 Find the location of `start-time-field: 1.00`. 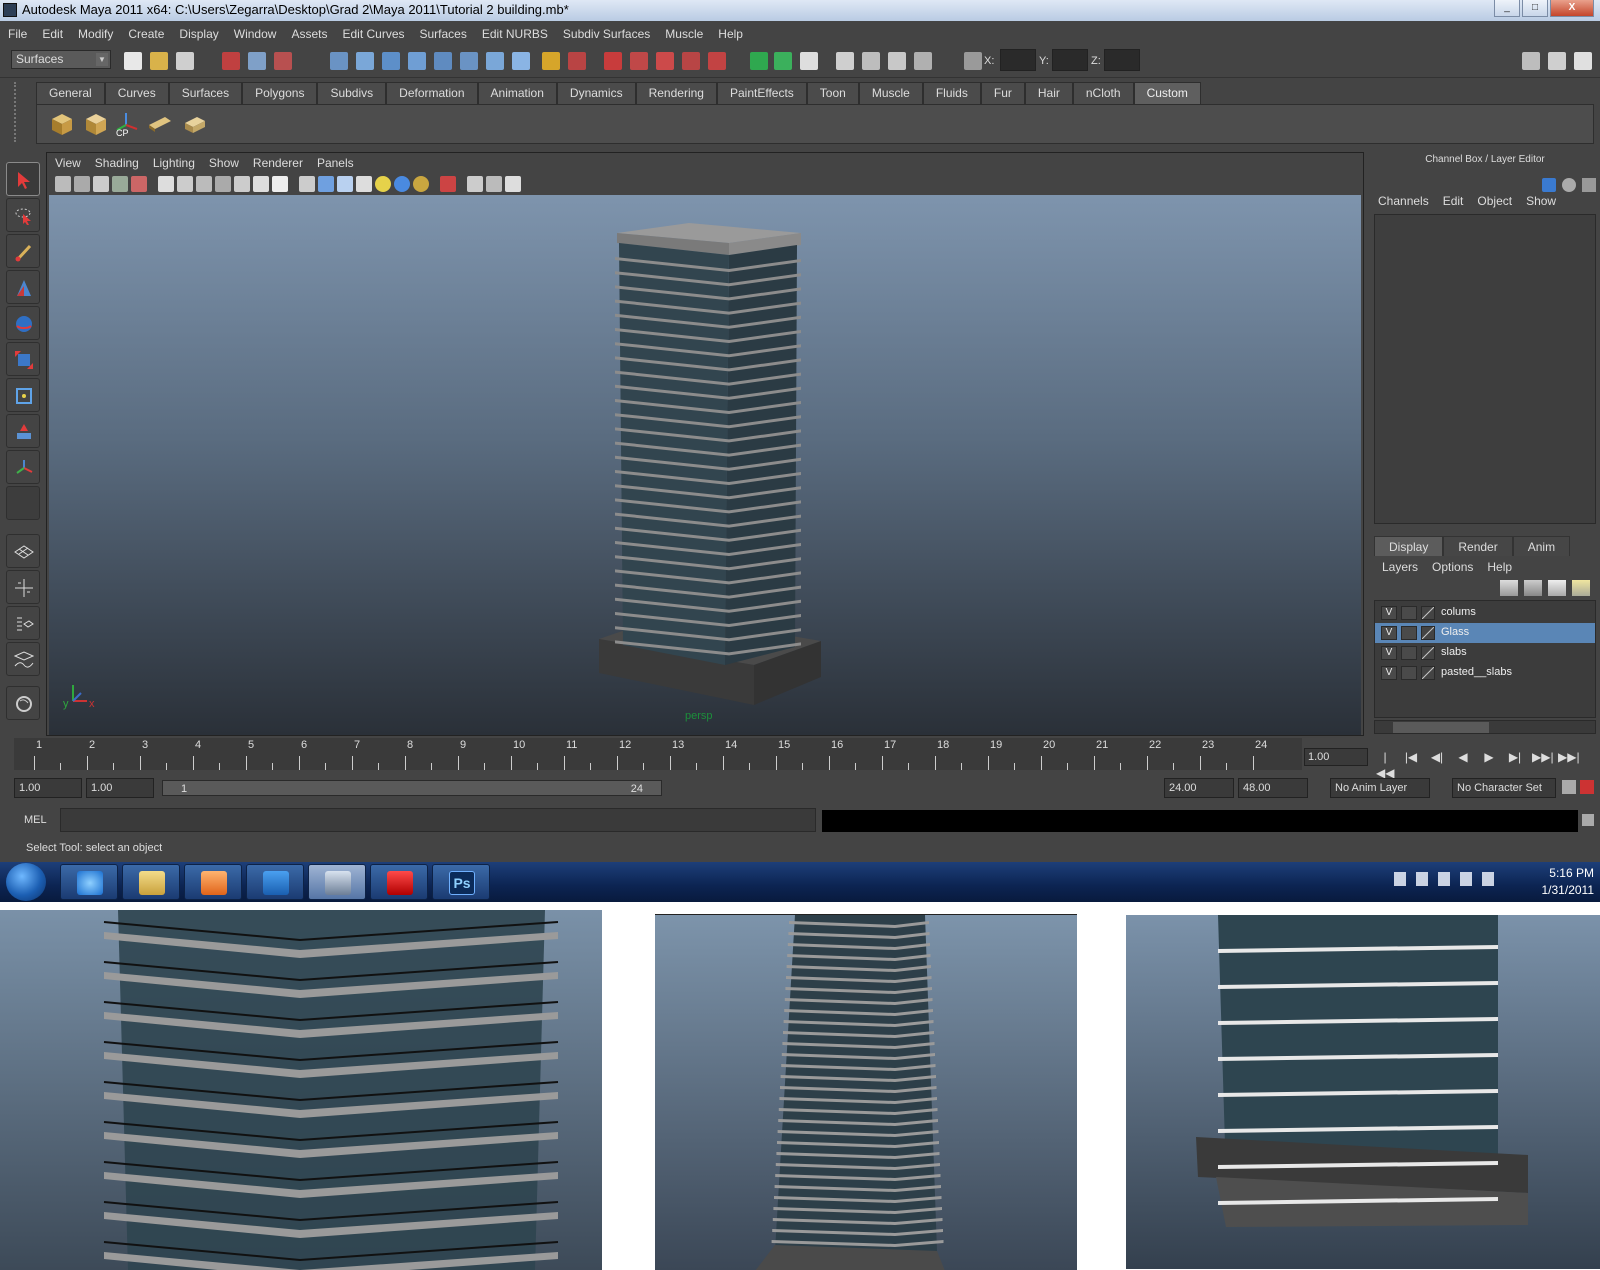

start-time-field: 1.00 is located at coordinates (48, 788).